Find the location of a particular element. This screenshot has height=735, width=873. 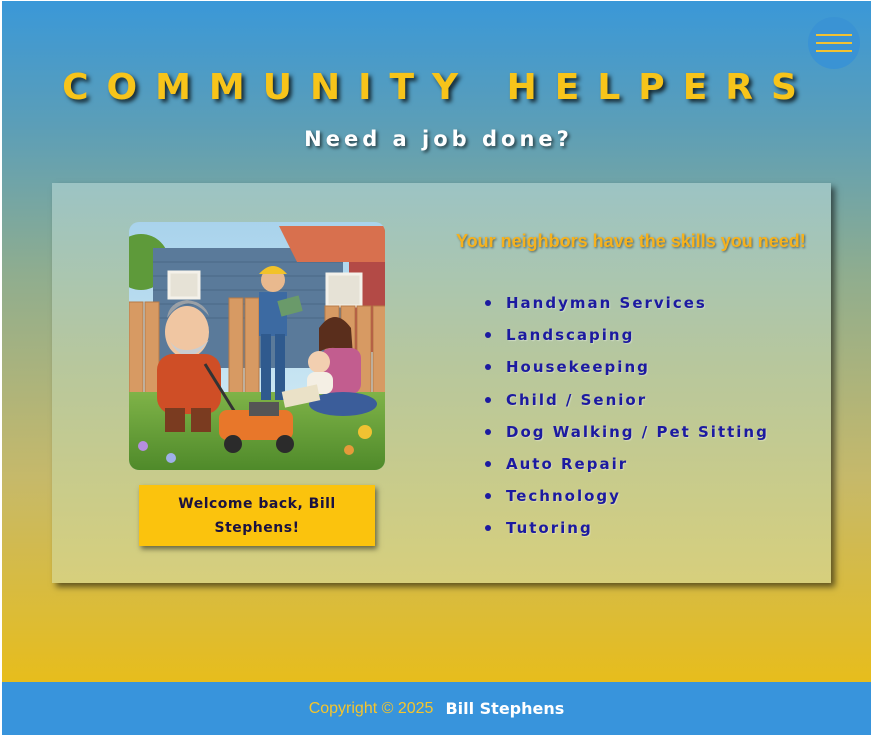

hamburger-menu-button is located at coordinates (834, 43).